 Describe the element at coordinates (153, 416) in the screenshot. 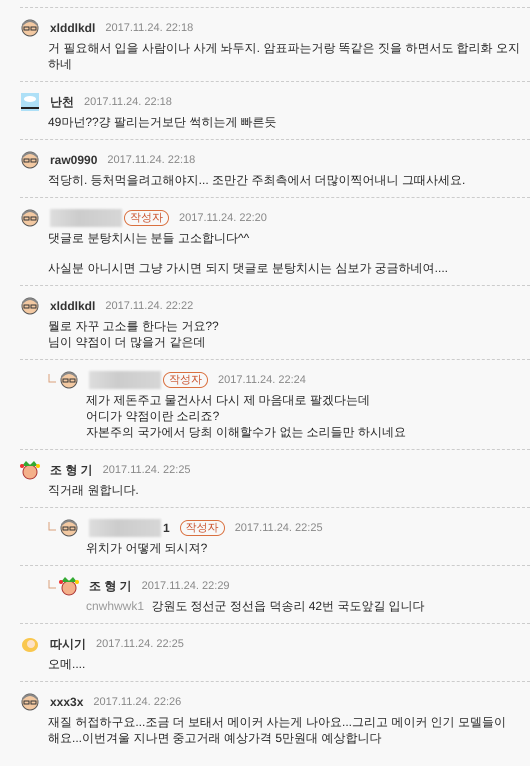

I see `comment-text: 어디가 약점이란 소리죠?` at that location.